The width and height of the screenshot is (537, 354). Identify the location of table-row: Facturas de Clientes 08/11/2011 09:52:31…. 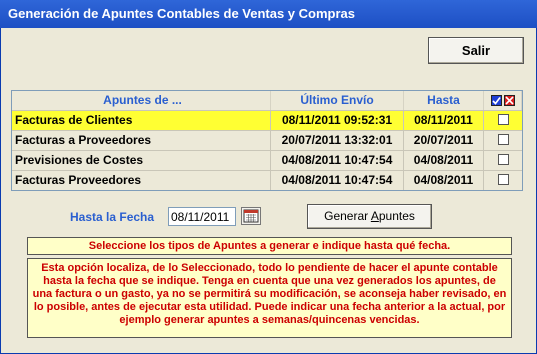
(267, 120).